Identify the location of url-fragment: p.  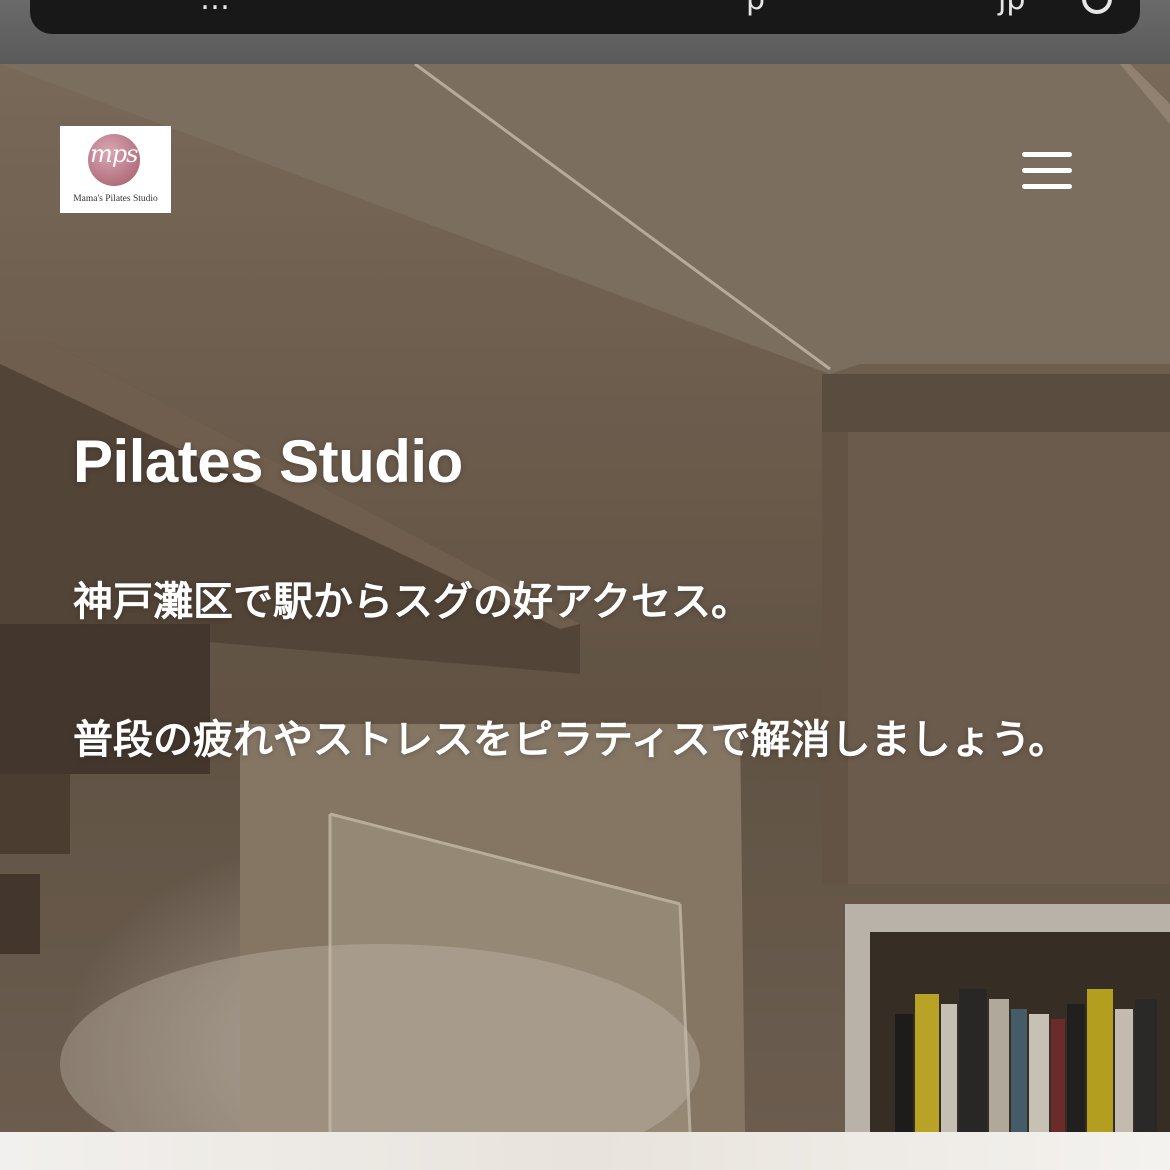
(755, 8).